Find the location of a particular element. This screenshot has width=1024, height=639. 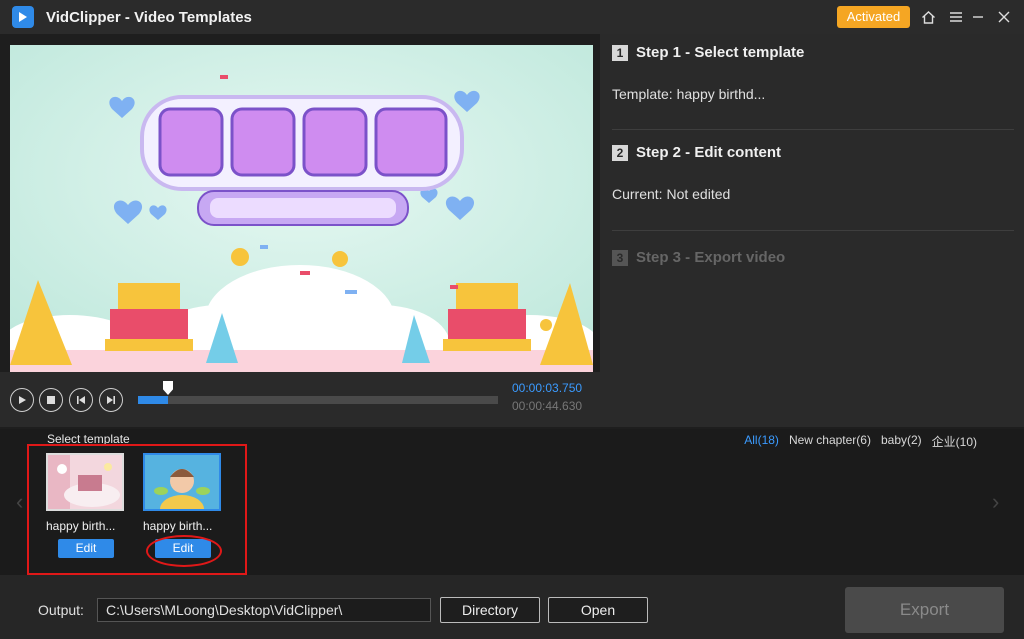

output-bar: Output: Directory Open Export is located at coordinates (512, 607).